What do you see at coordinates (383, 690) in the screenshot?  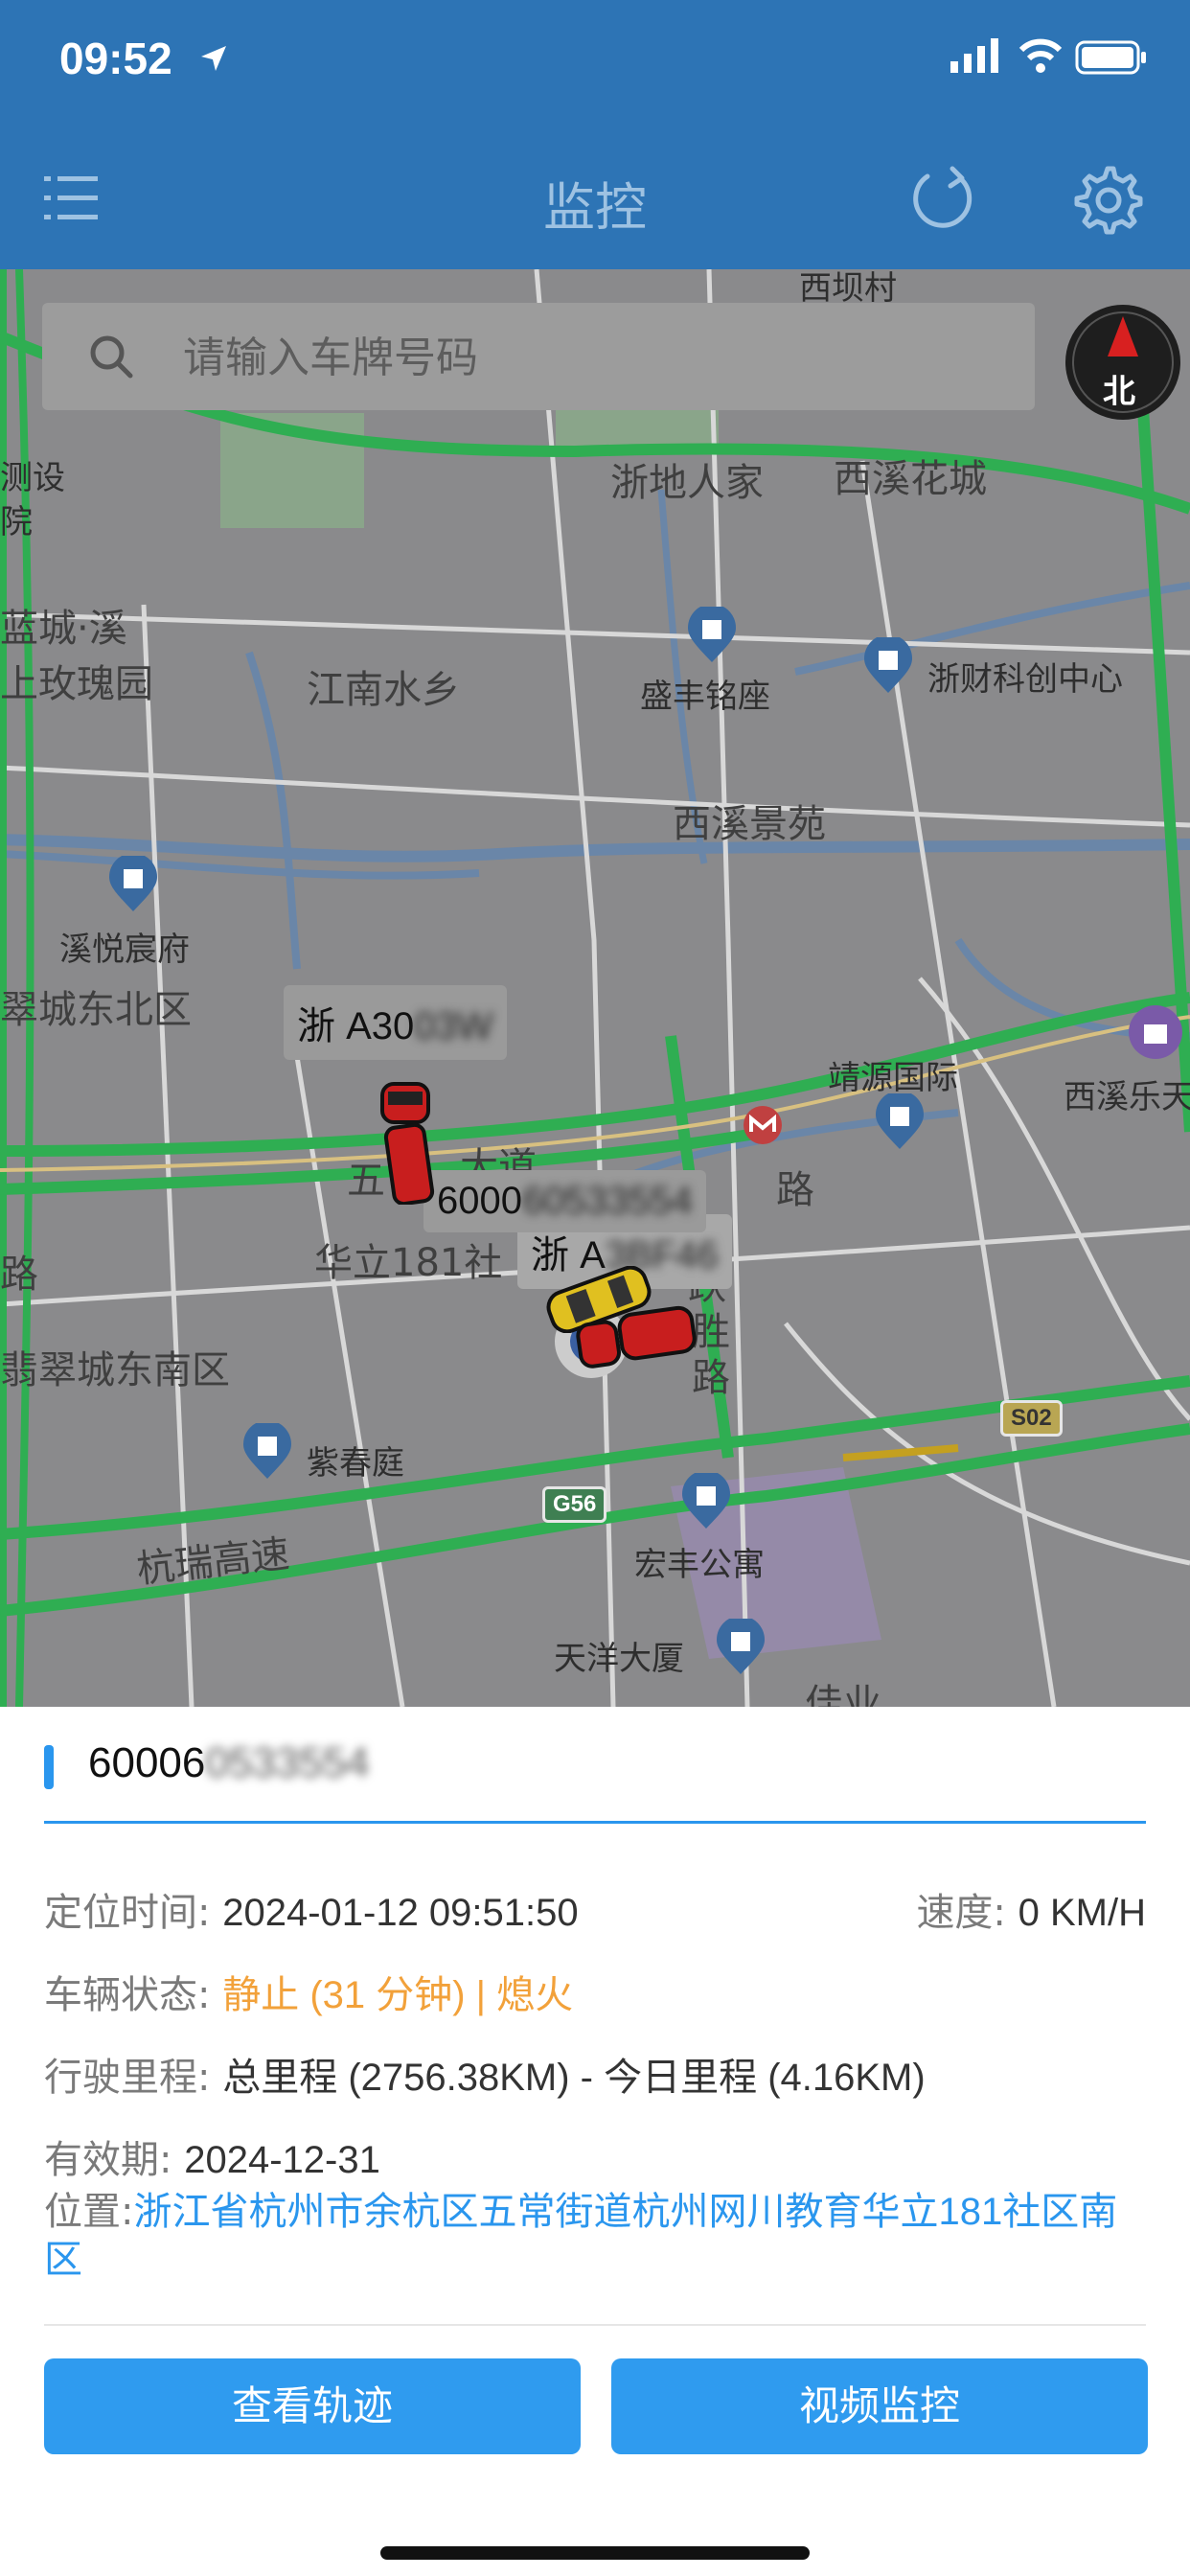 I see `map-label: 江南水乡` at bounding box center [383, 690].